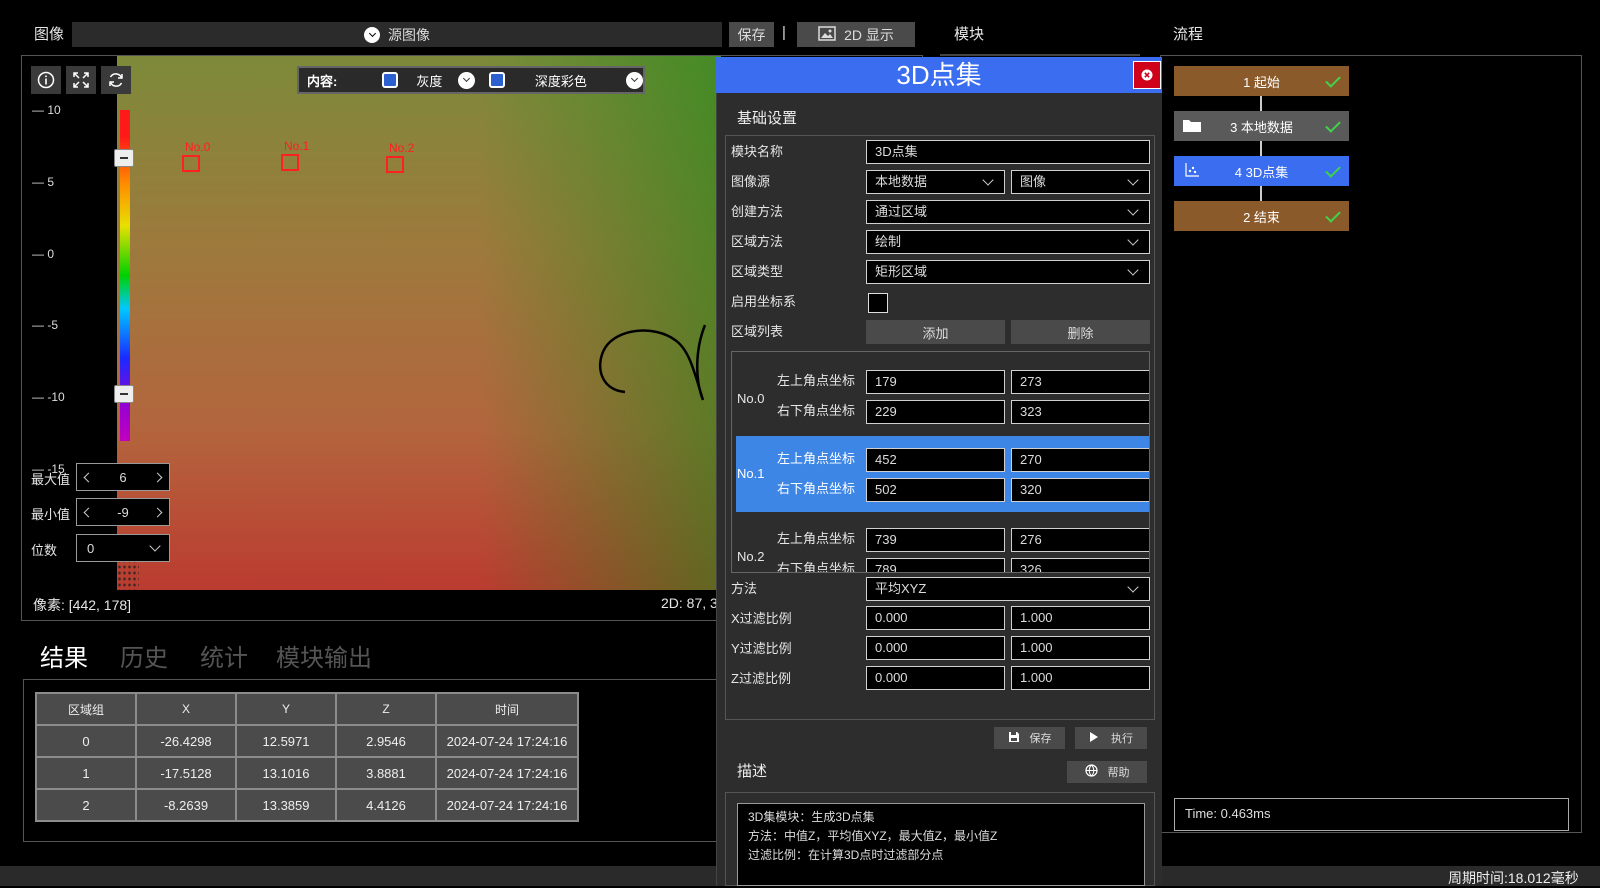  Describe the element at coordinates (935, 460) in the screenshot. I see `top-left-x-input: 452` at that location.